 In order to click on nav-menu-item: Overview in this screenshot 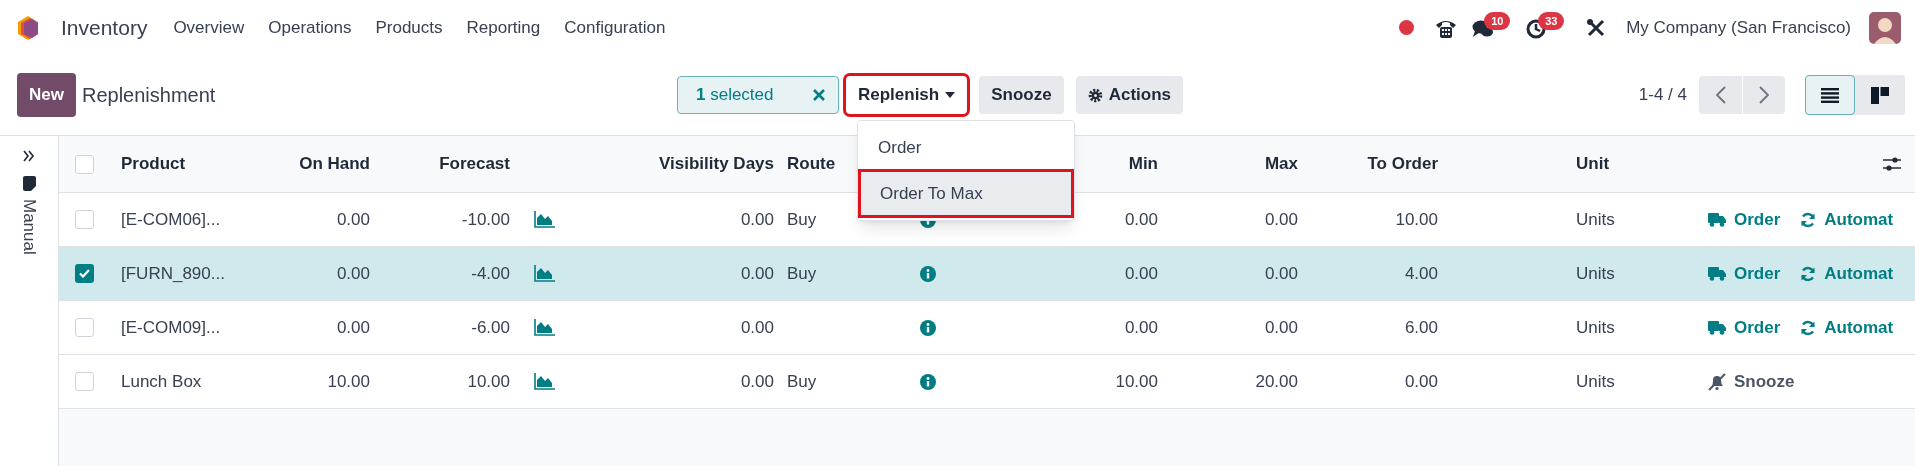, I will do `click(209, 27)`.